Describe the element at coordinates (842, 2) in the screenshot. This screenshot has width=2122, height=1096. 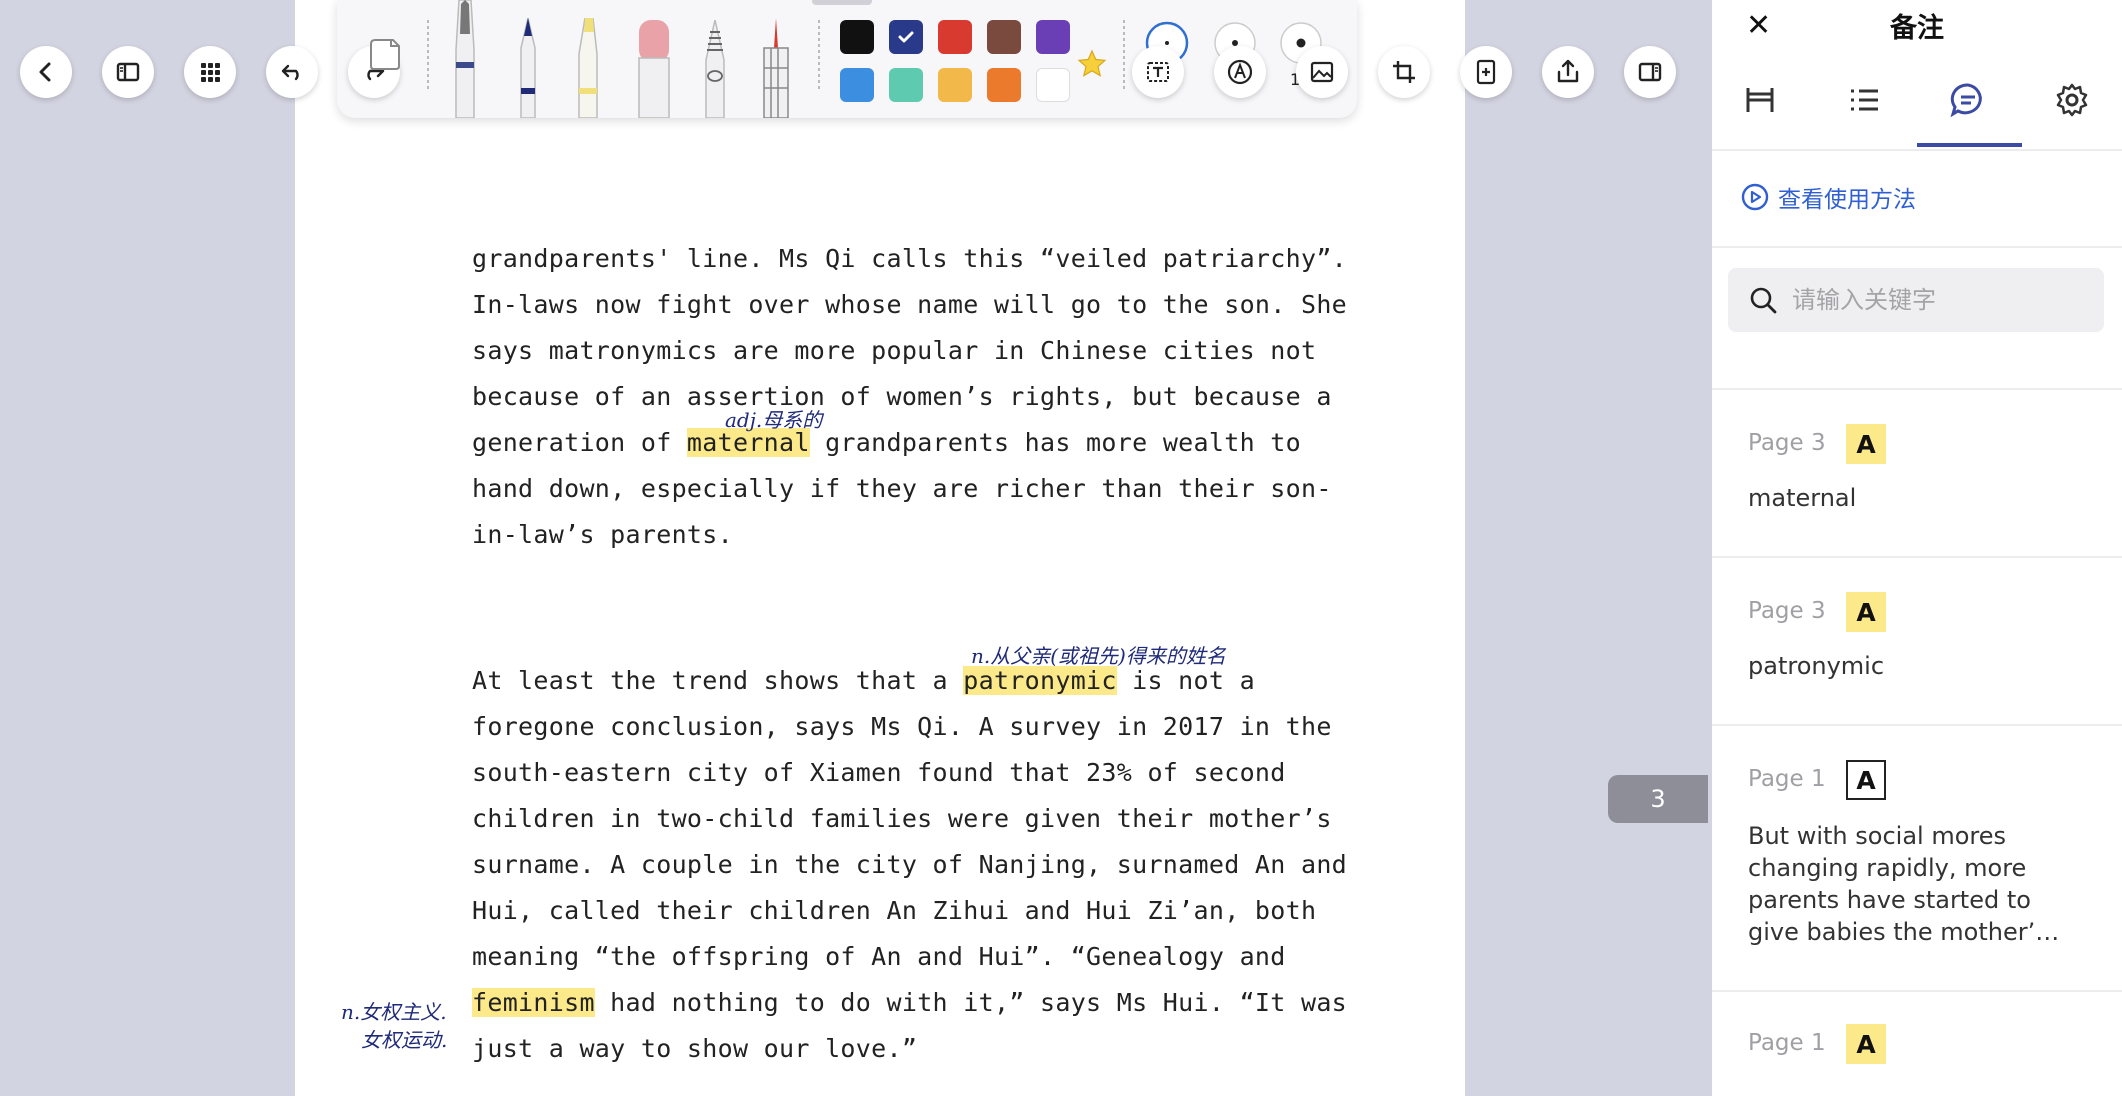
I see `toolbar-handle` at that location.